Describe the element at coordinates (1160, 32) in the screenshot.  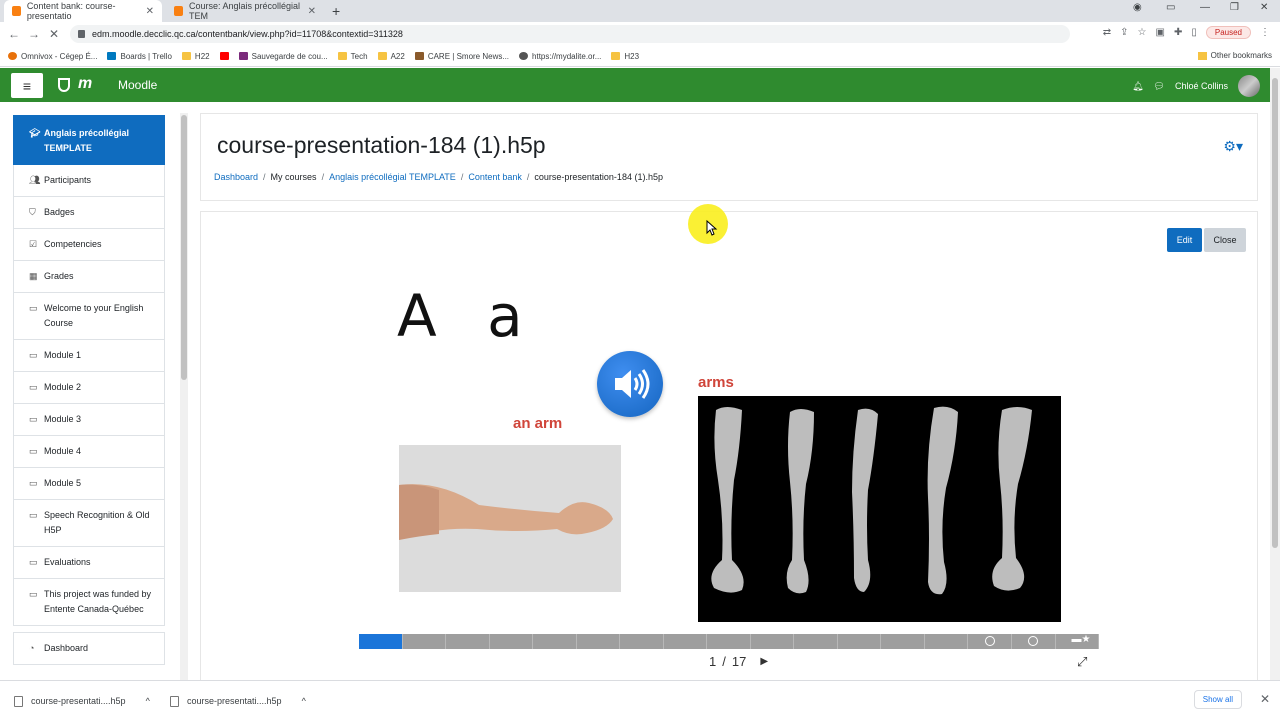
I see `extension-icon: ▣` at that location.